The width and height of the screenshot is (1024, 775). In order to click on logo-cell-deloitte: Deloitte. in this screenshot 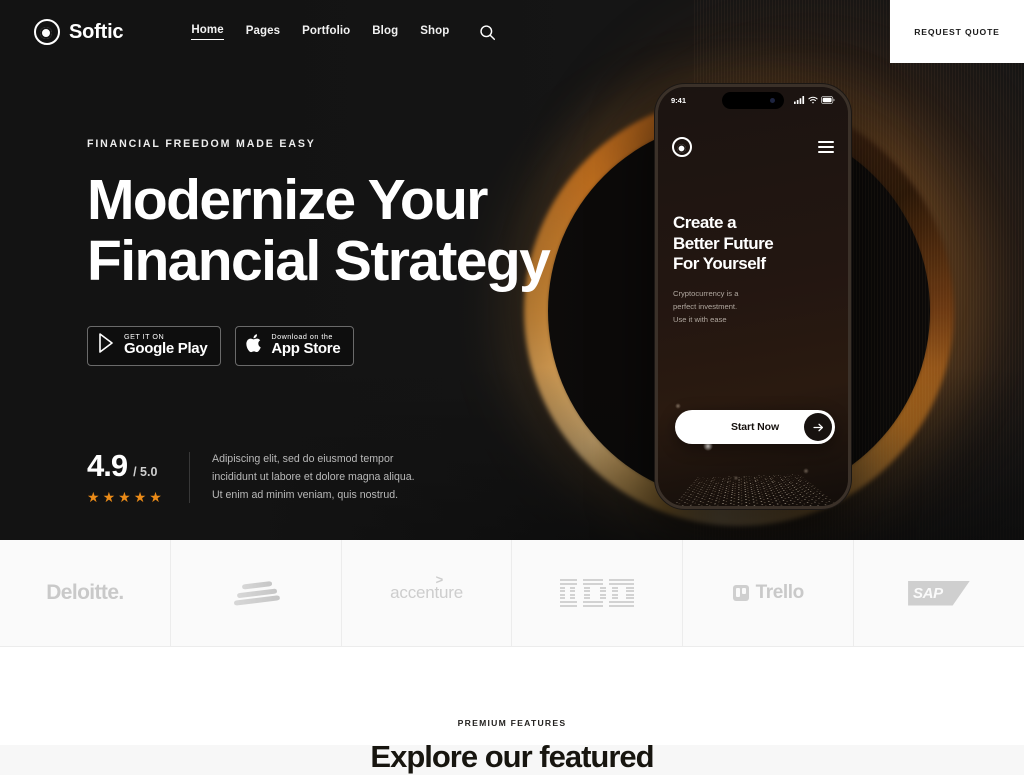, I will do `click(85, 593)`.